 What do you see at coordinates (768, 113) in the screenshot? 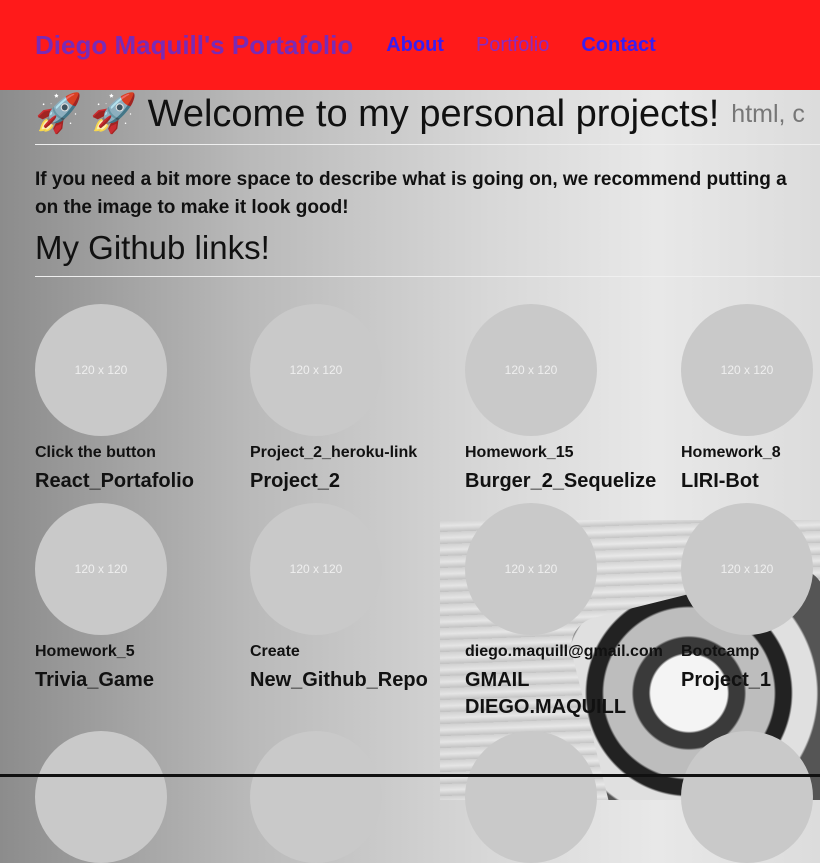
I see `page-subtitle: html, c` at bounding box center [768, 113].